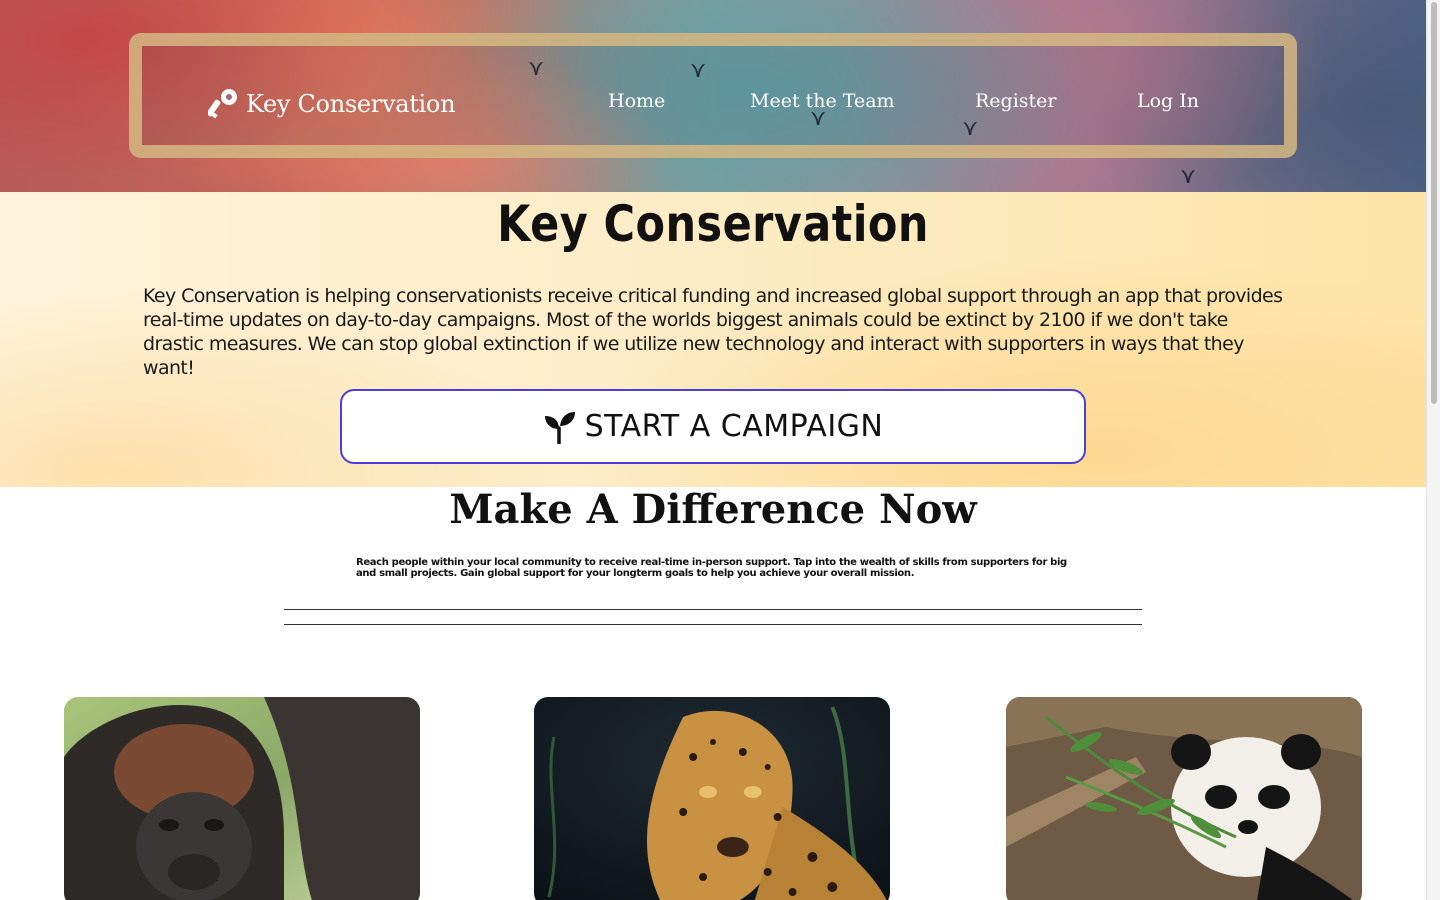 This screenshot has width=1440, height=900. Describe the element at coordinates (713, 509) in the screenshot. I see `difference-heading: Make A Difference Now` at that location.